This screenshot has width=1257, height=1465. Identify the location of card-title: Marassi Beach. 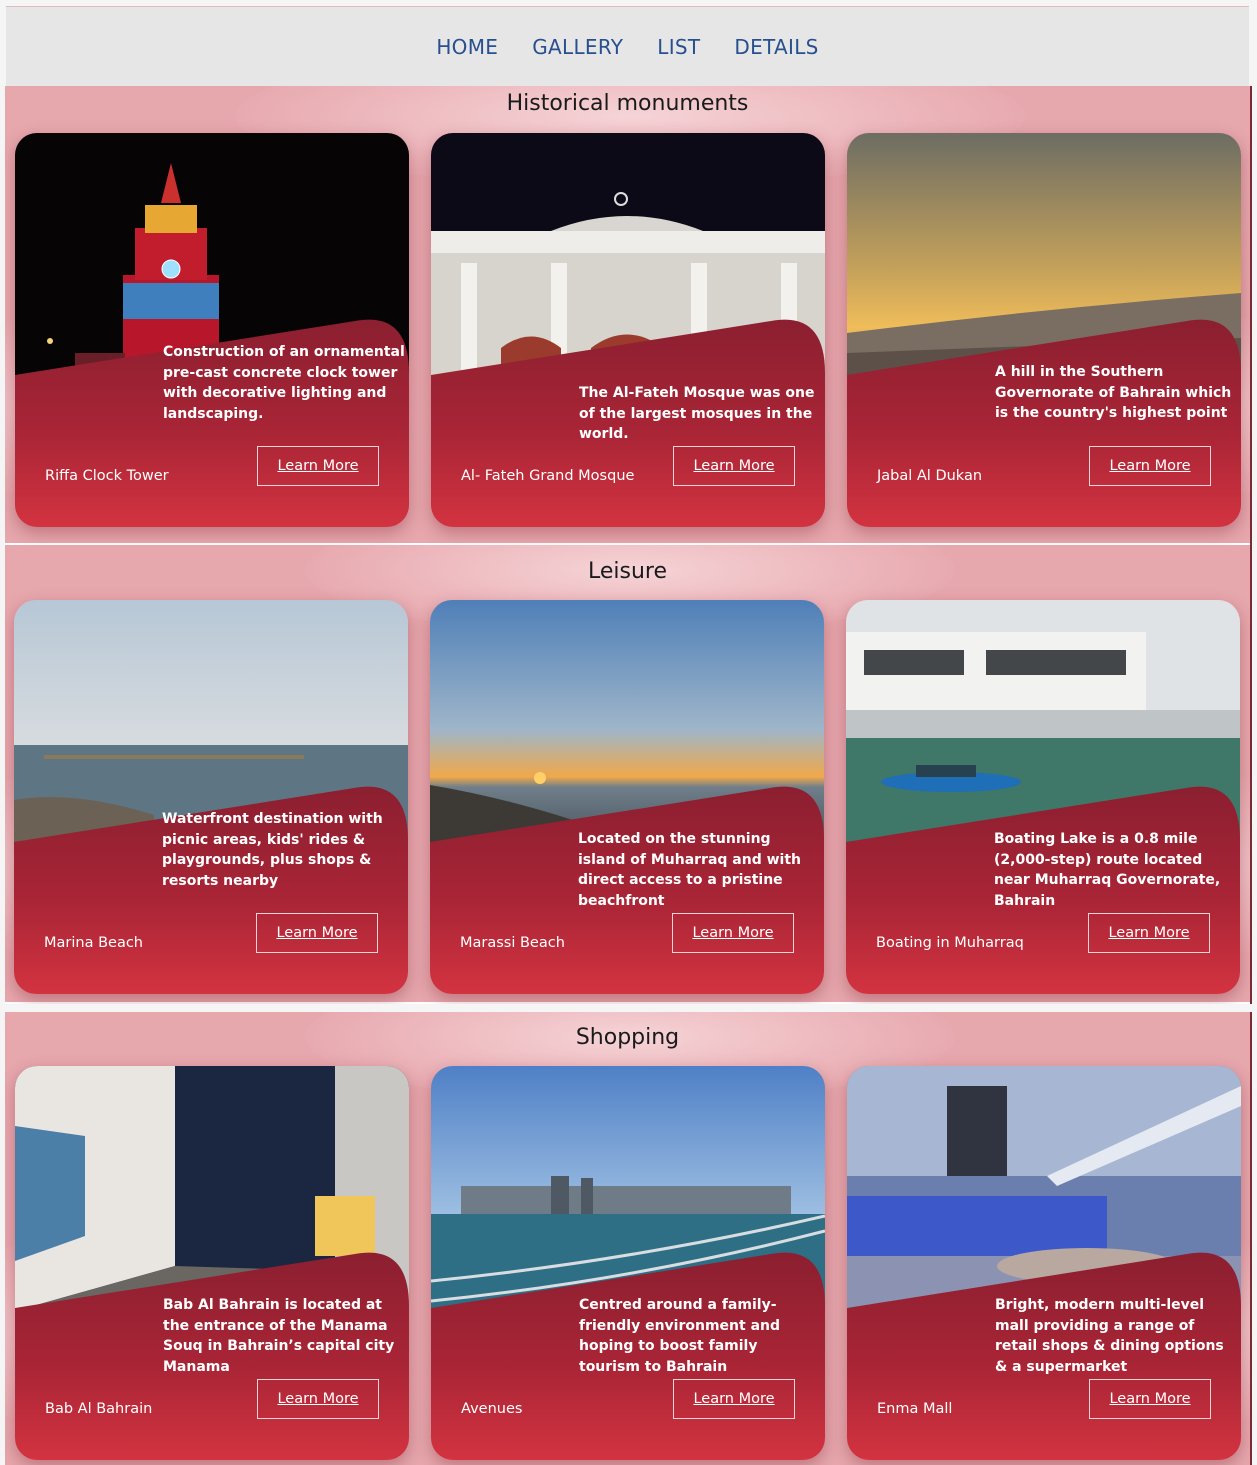
(512, 943).